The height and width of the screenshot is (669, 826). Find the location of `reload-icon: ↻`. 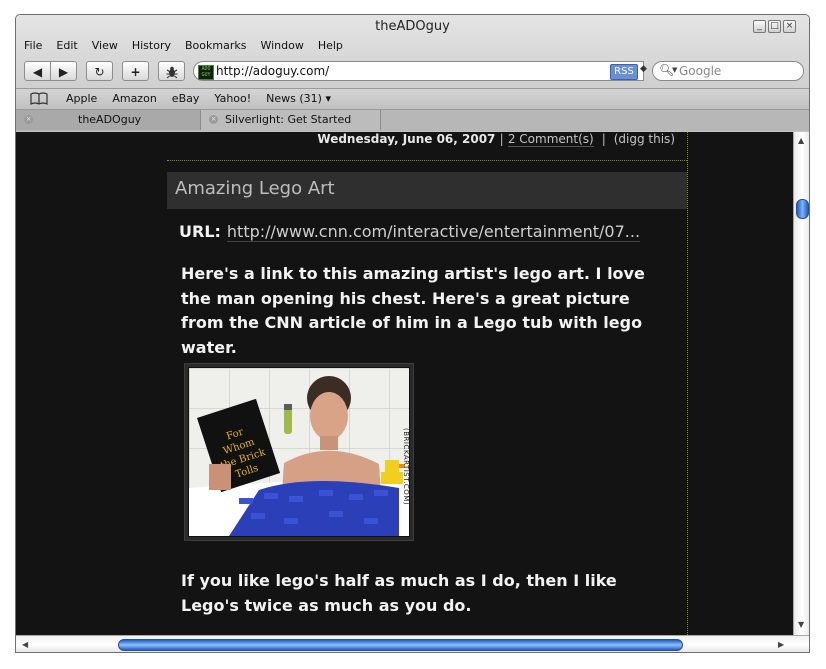

reload-icon: ↻ is located at coordinates (99, 72).